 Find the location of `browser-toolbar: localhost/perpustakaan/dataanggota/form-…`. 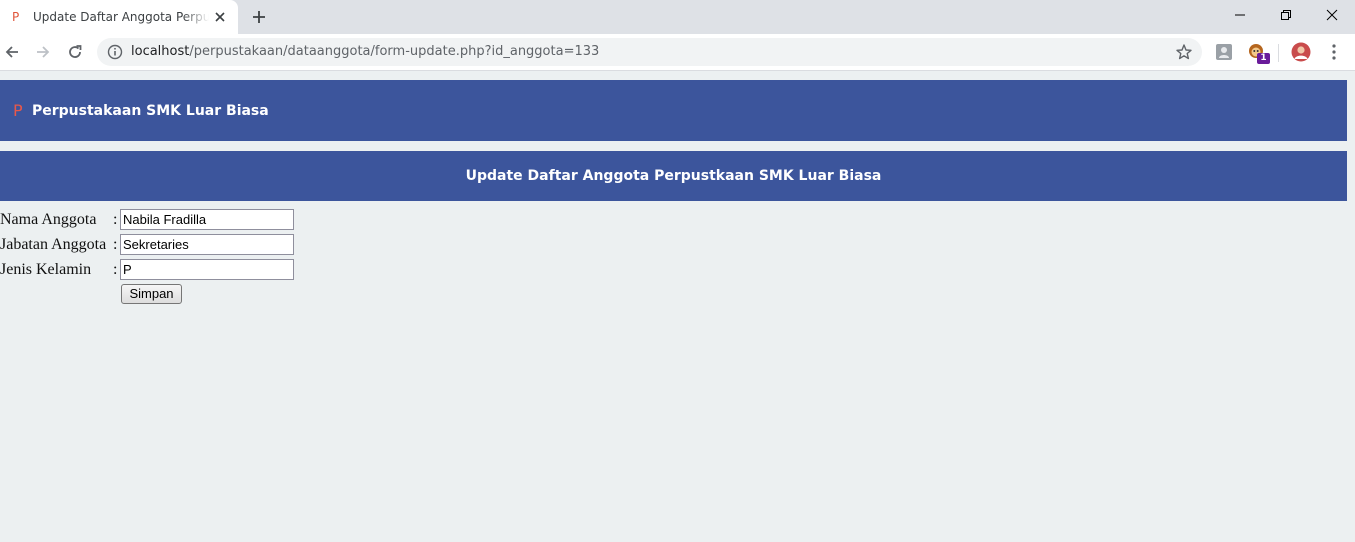

browser-toolbar: localhost/perpustakaan/dataanggota/form-… is located at coordinates (677, 52).